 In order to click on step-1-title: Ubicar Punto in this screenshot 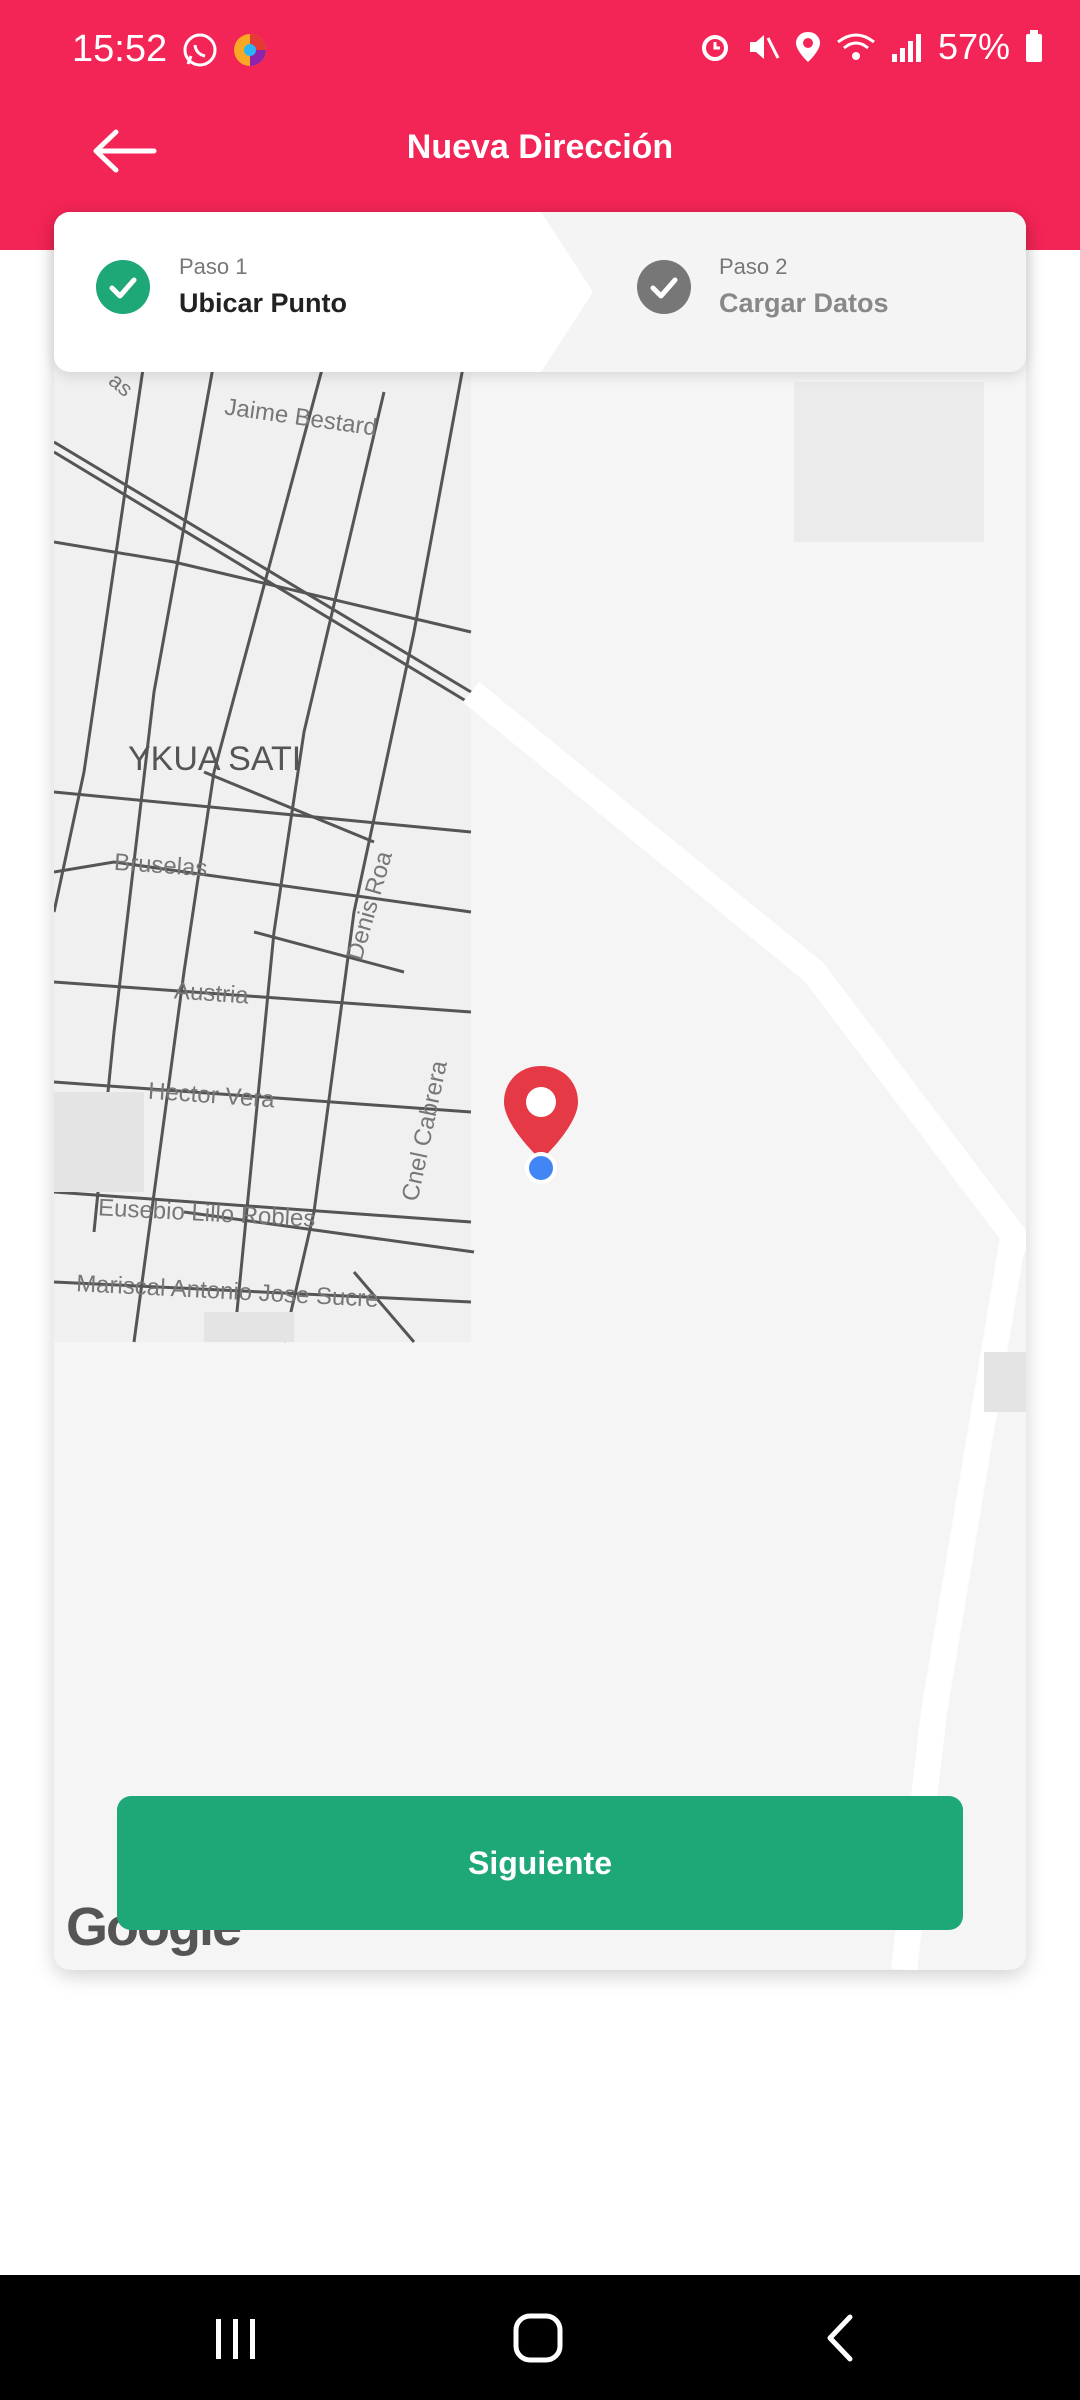, I will do `click(263, 303)`.